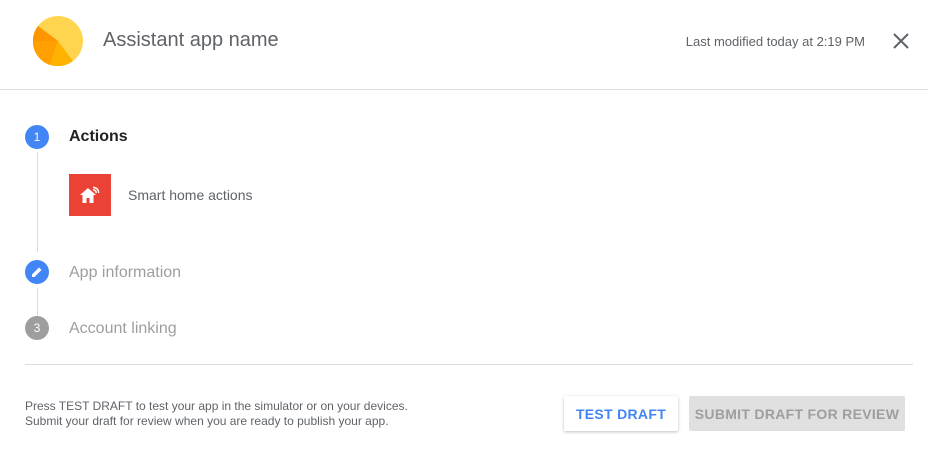 The height and width of the screenshot is (454, 928). What do you see at coordinates (190, 195) in the screenshot?
I see `smart-home-action-label: Smart home actions` at bounding box center [190, 195].